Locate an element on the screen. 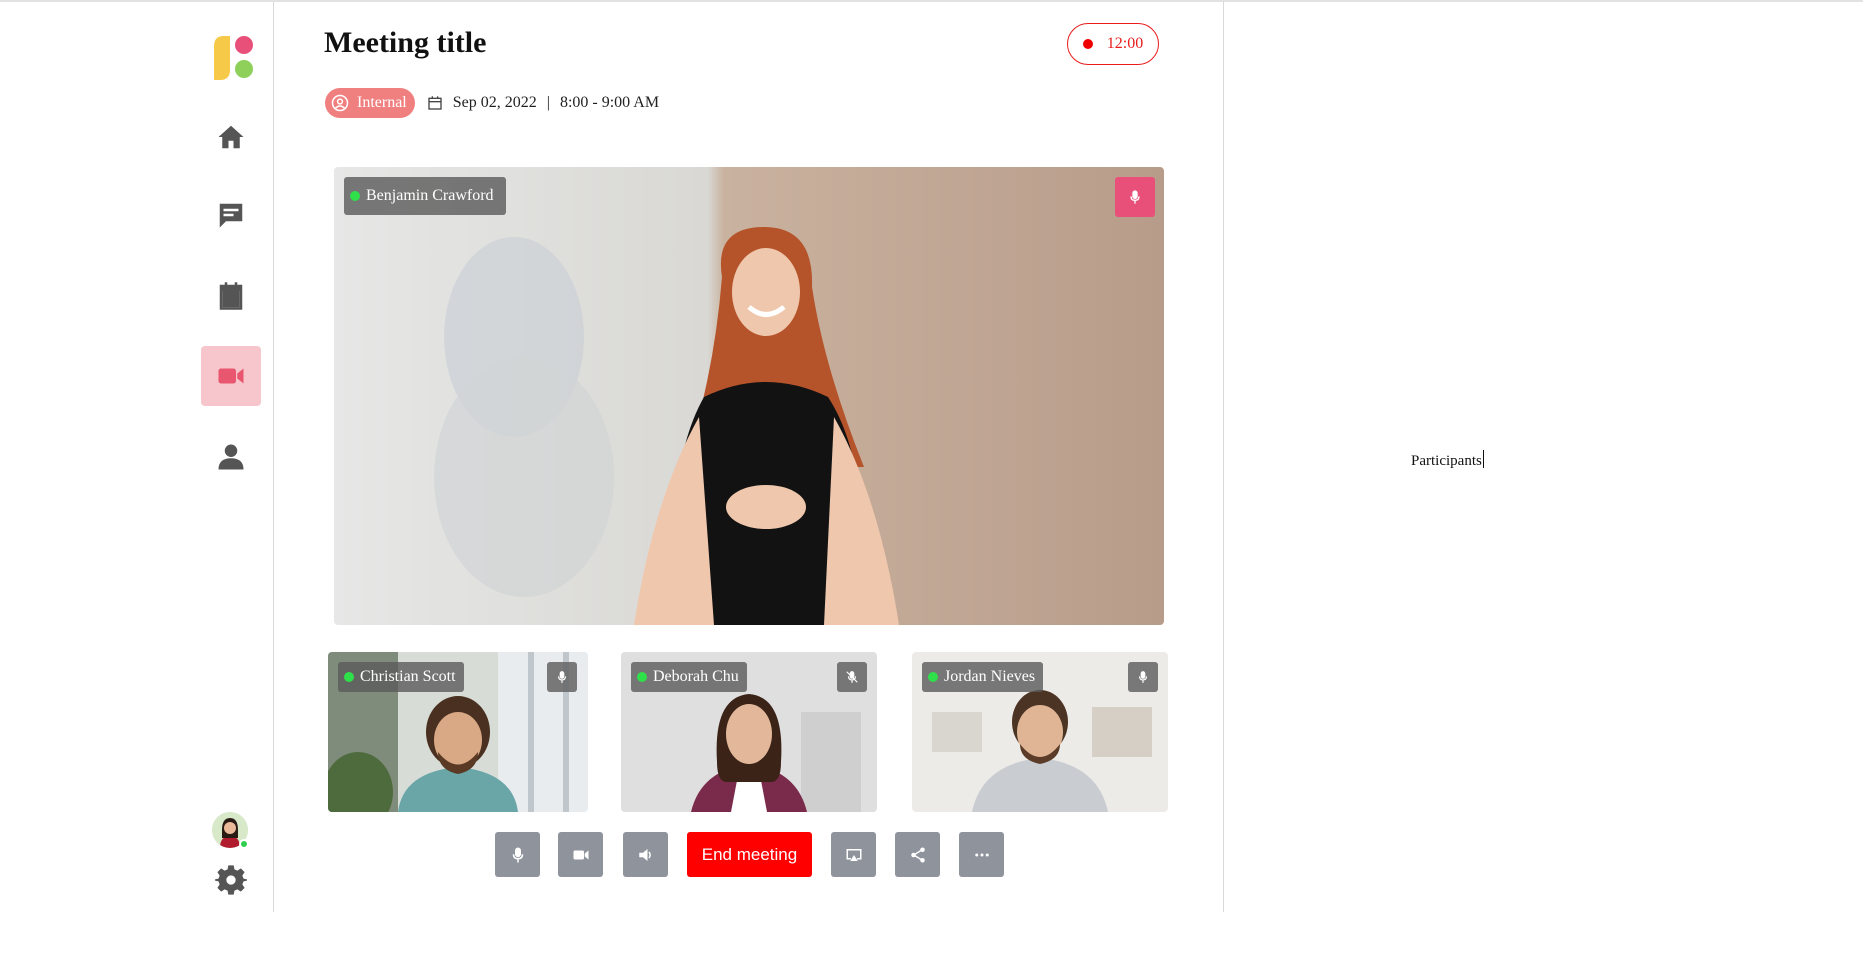 The width and height of the screenshot is (1863, 963). settings-button is located at coordinates (231, 880).